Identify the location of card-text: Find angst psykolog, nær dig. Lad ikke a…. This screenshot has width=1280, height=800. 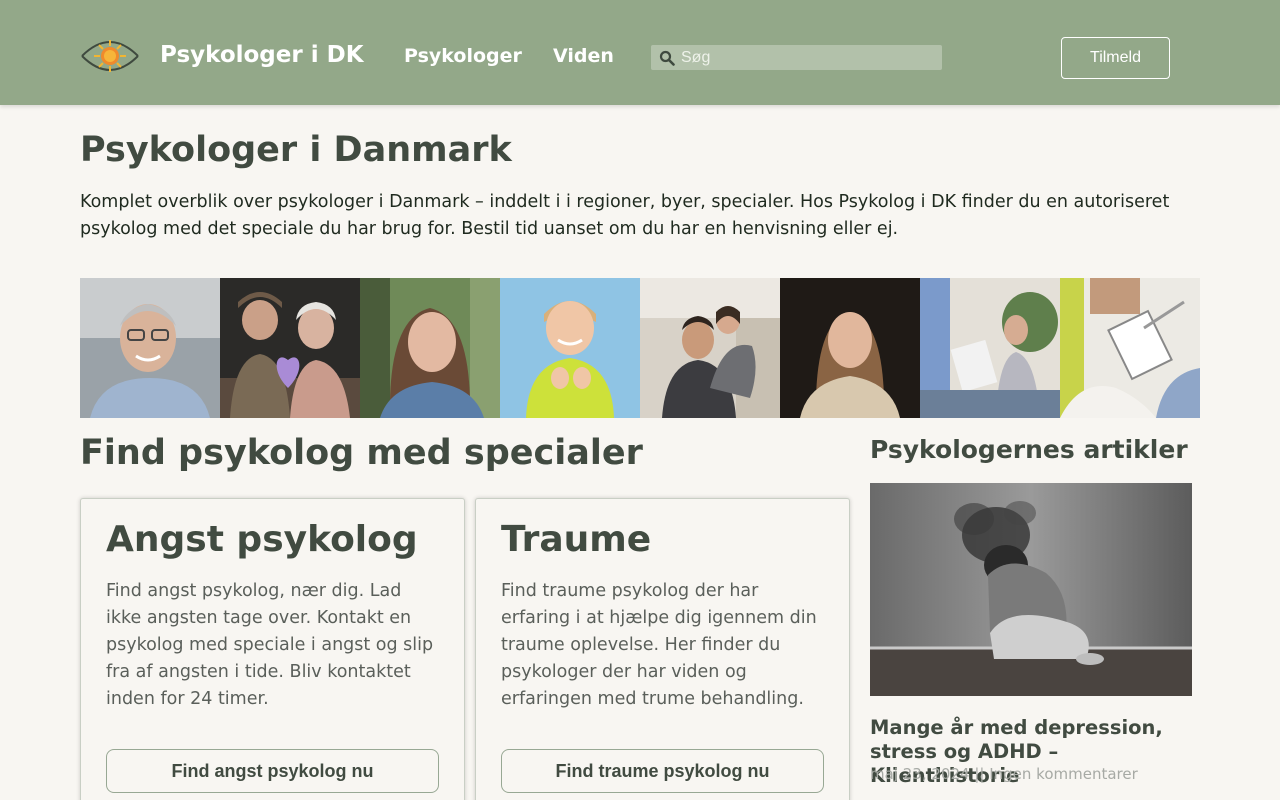
(270, 645).